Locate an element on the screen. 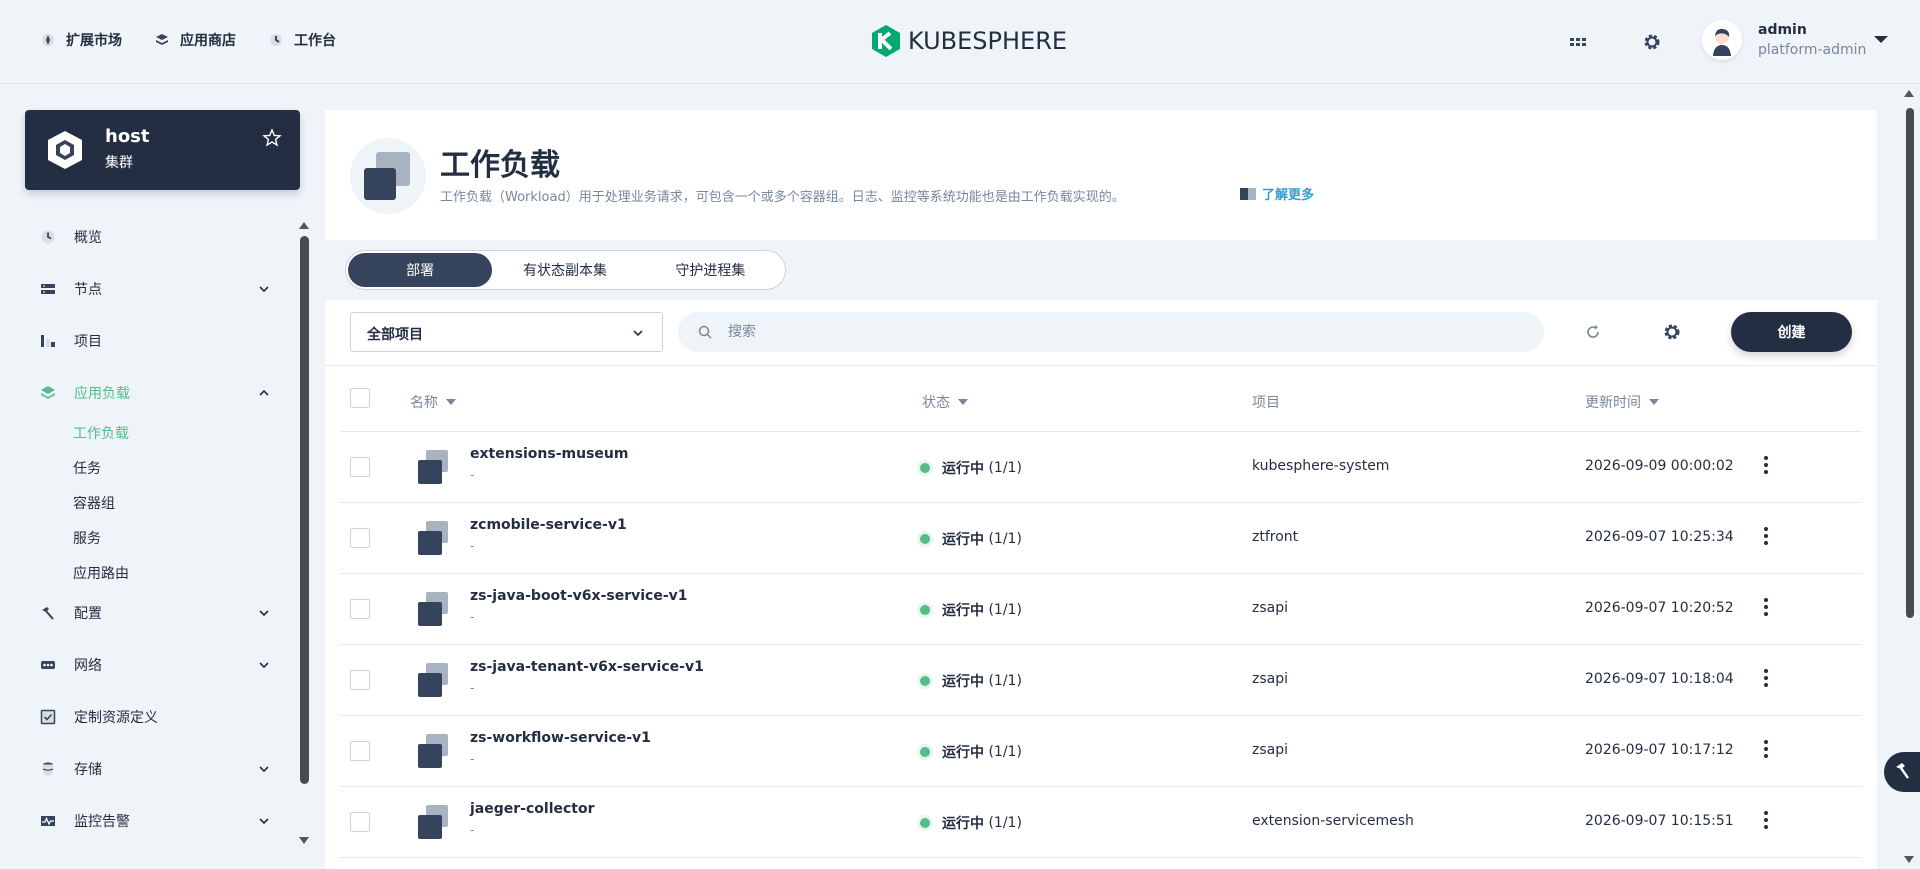 The width and height of the screenshot is (1920, 869). sidebar-subitem-jobs: 任务 is located at coordinates (87, 468).